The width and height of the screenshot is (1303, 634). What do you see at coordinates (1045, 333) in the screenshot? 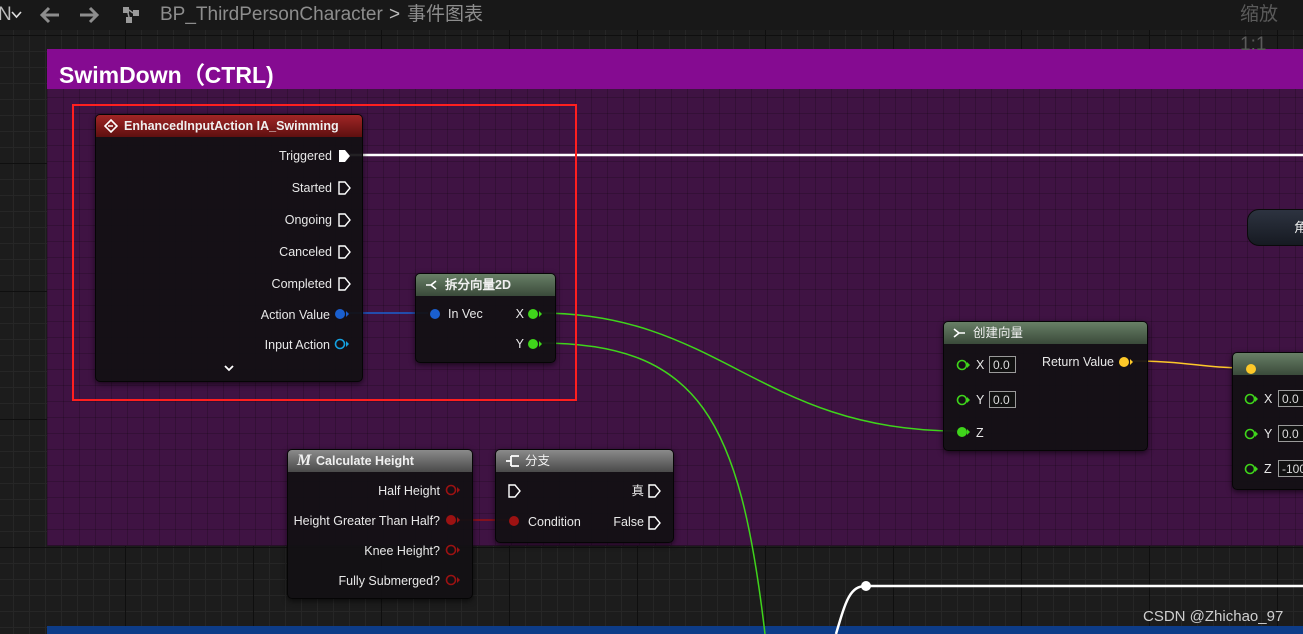
I see `node-header: 创建向量` at bounding box center [1045, 333].